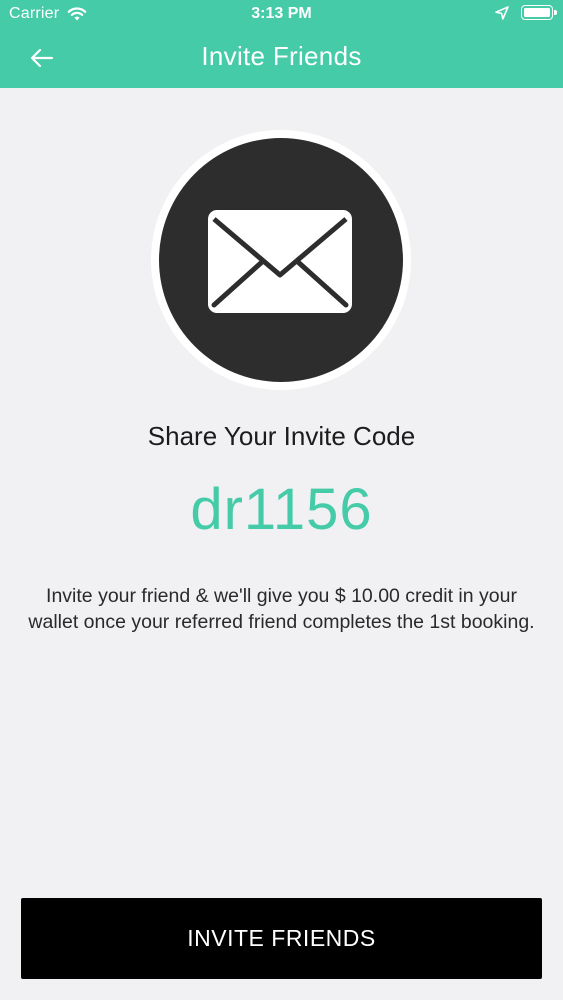  I want to click on nav-bar: Invite Friends, so click(281, 59).